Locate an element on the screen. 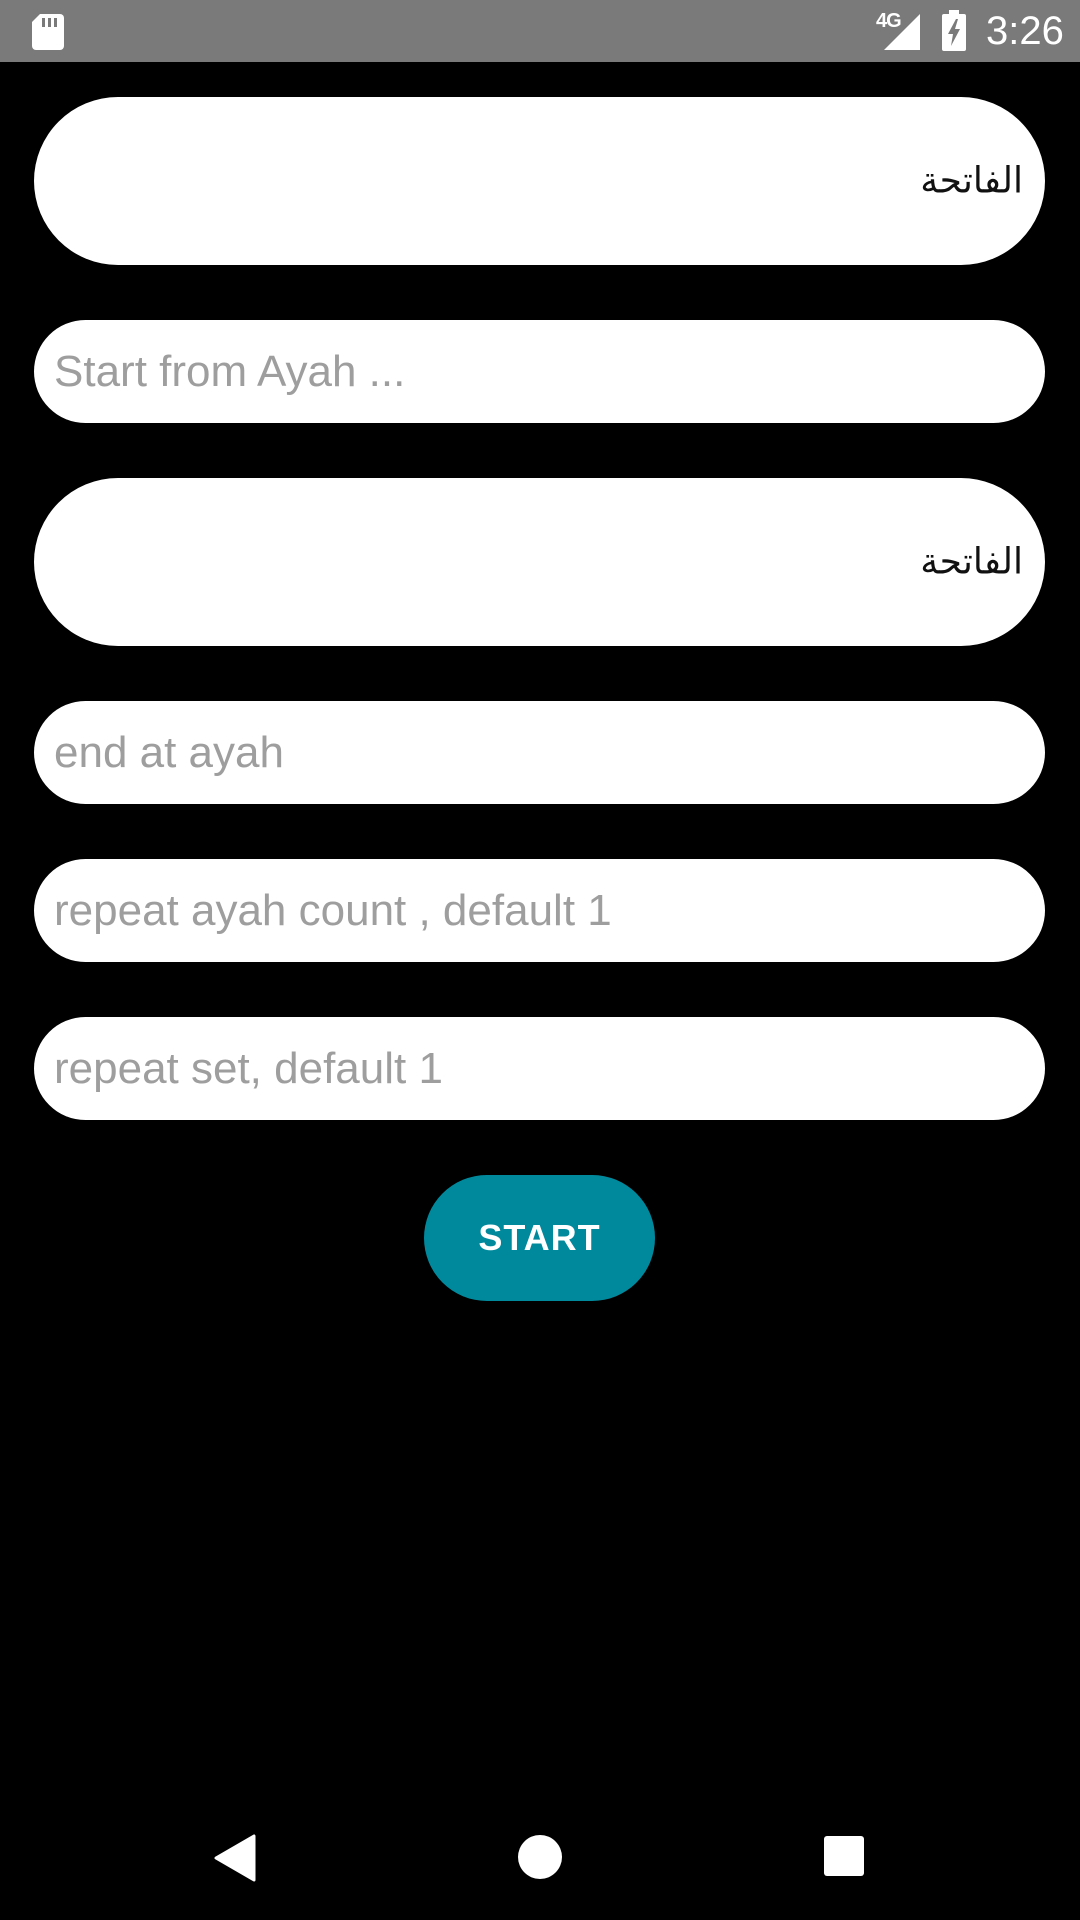 The height and width of the screenshot is (1920, 1080). start-ayah-field is located at coordinates (539, 371).